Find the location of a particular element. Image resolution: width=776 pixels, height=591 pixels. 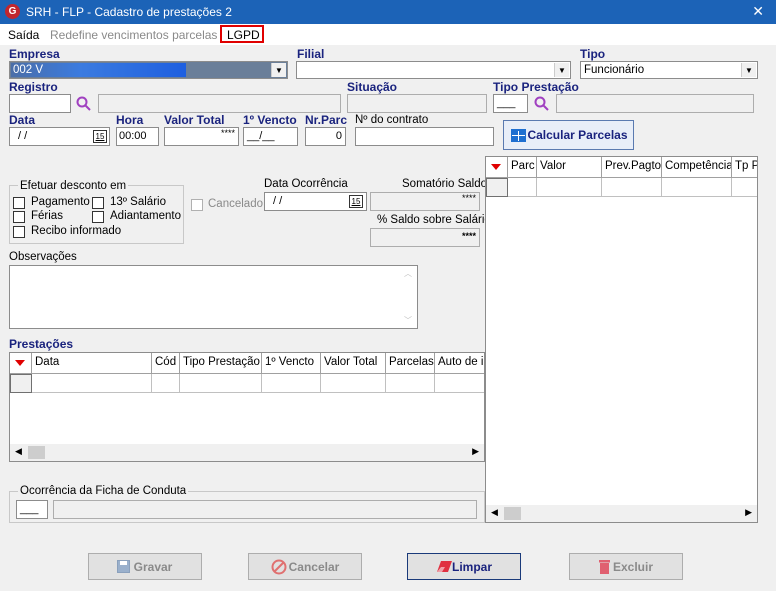

registro-name-display is located at coordinates (219, 103).